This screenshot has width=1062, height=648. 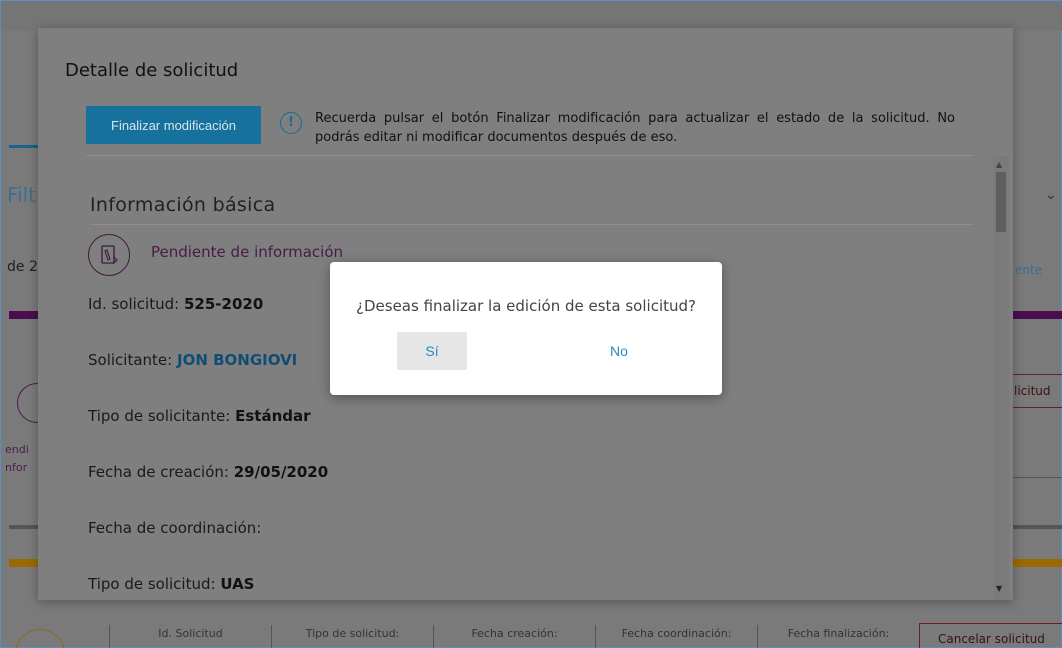 What do you see at coordinates (17, 459) in the screenshot?
I see `background-status-label: endi nfor` at bounding box center [17, 459].